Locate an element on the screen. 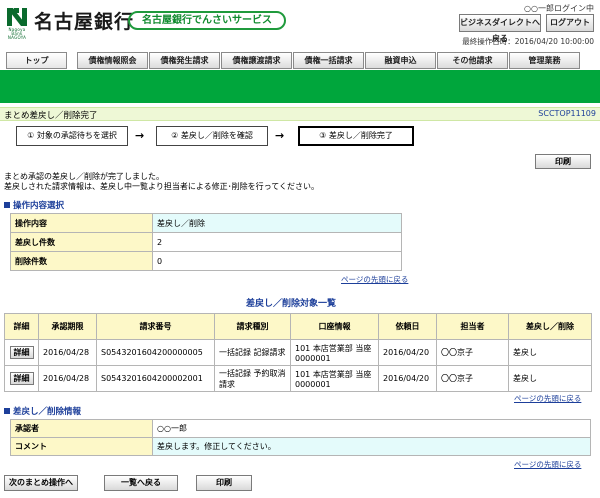 This screenshot has height=498, width=600. operation-table: 操作内容 差戻し／削除 差戻し件数 2 削除件数 0 is located at coordinates (206, 242).